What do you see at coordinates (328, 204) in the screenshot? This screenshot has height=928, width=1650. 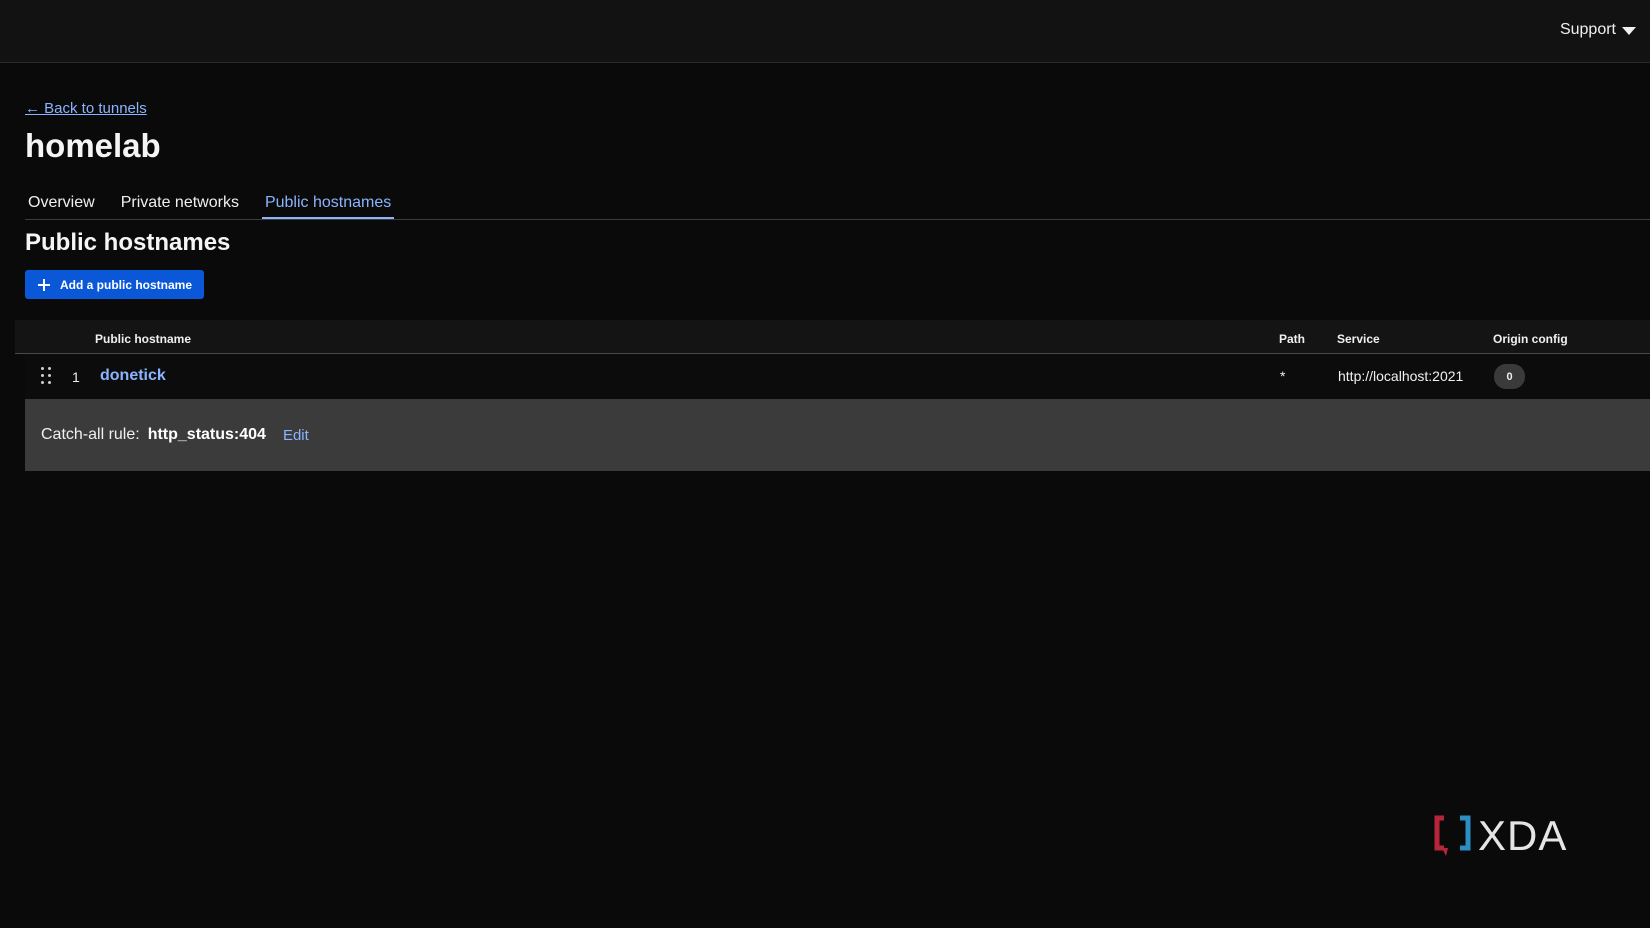 I see `tab-public-hostnames: Public hostnames` at bounding box center [328, 204].